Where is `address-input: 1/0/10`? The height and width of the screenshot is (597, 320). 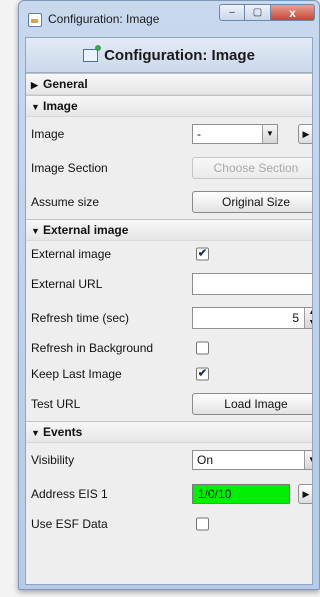
address-input: 1/0/10 is located at coordinates (241, 494).